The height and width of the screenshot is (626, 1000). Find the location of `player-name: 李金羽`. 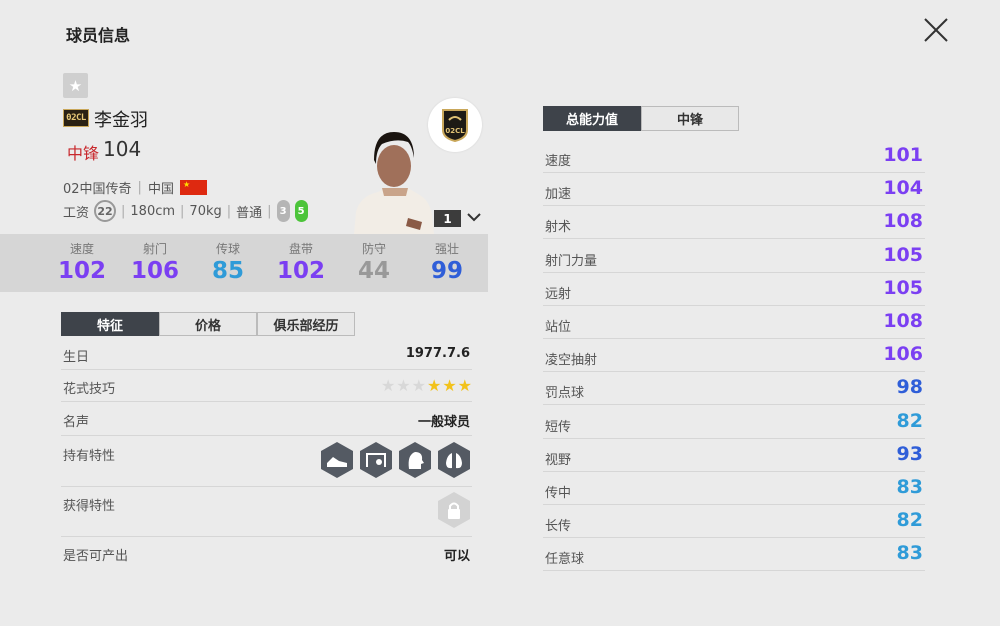

player-name: 李金羽 is located at coordinates (121, 120).